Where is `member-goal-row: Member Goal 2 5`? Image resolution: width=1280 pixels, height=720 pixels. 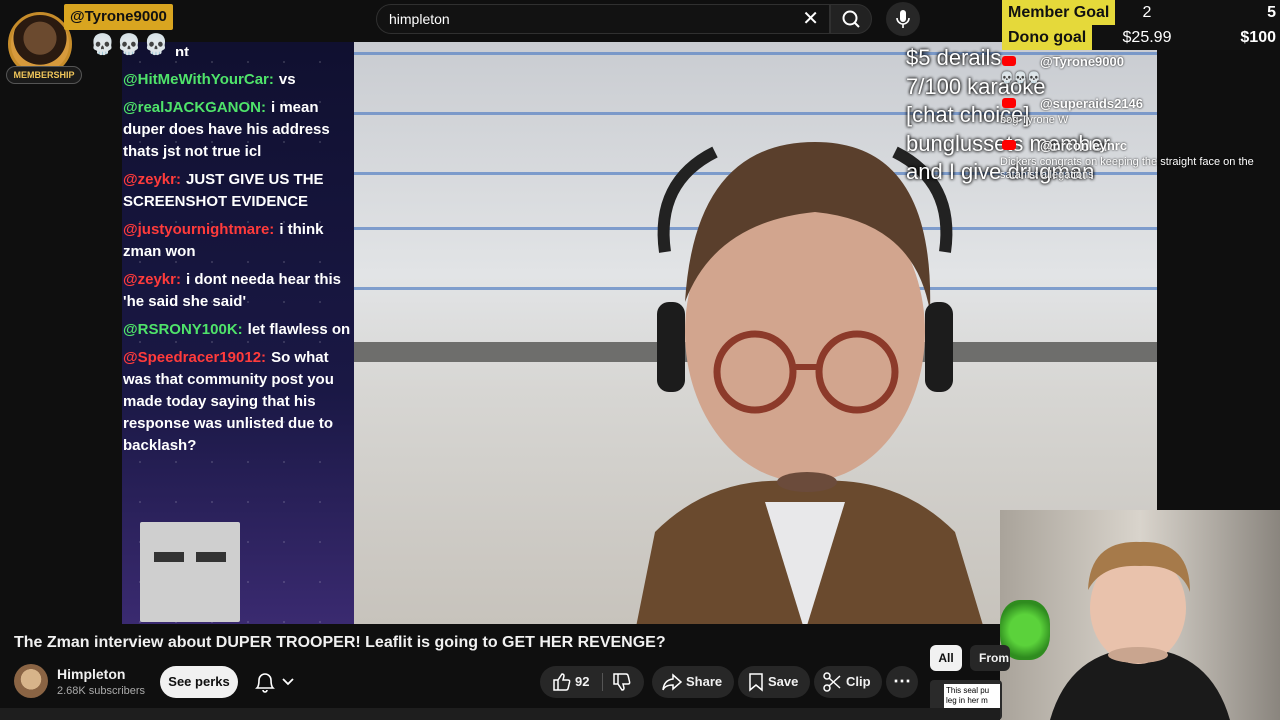
member-goal-row: Member Goal 2 5 is located at coordinates (1141, 12).